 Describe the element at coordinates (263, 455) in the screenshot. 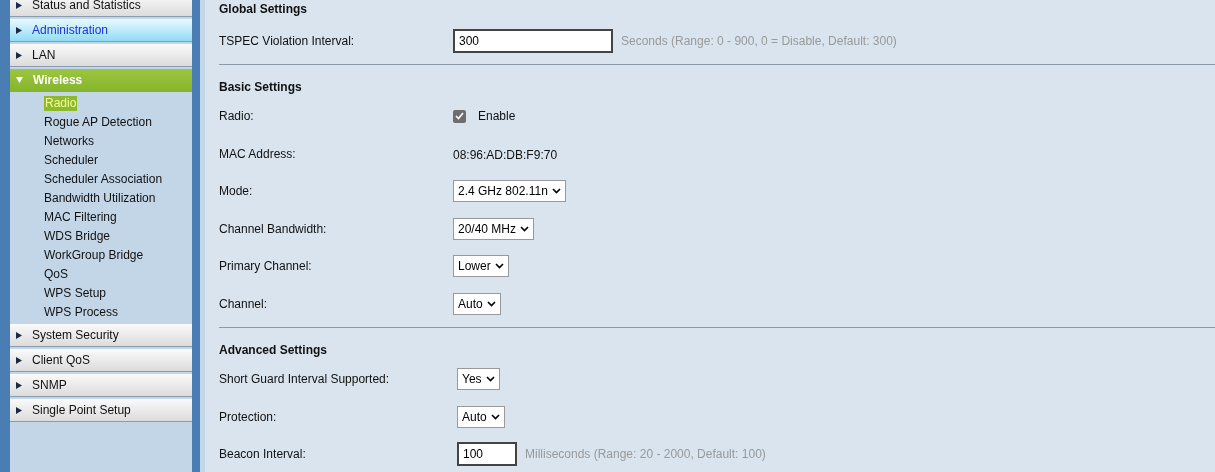

I see `field-label: Beacon Interval:` at that location.